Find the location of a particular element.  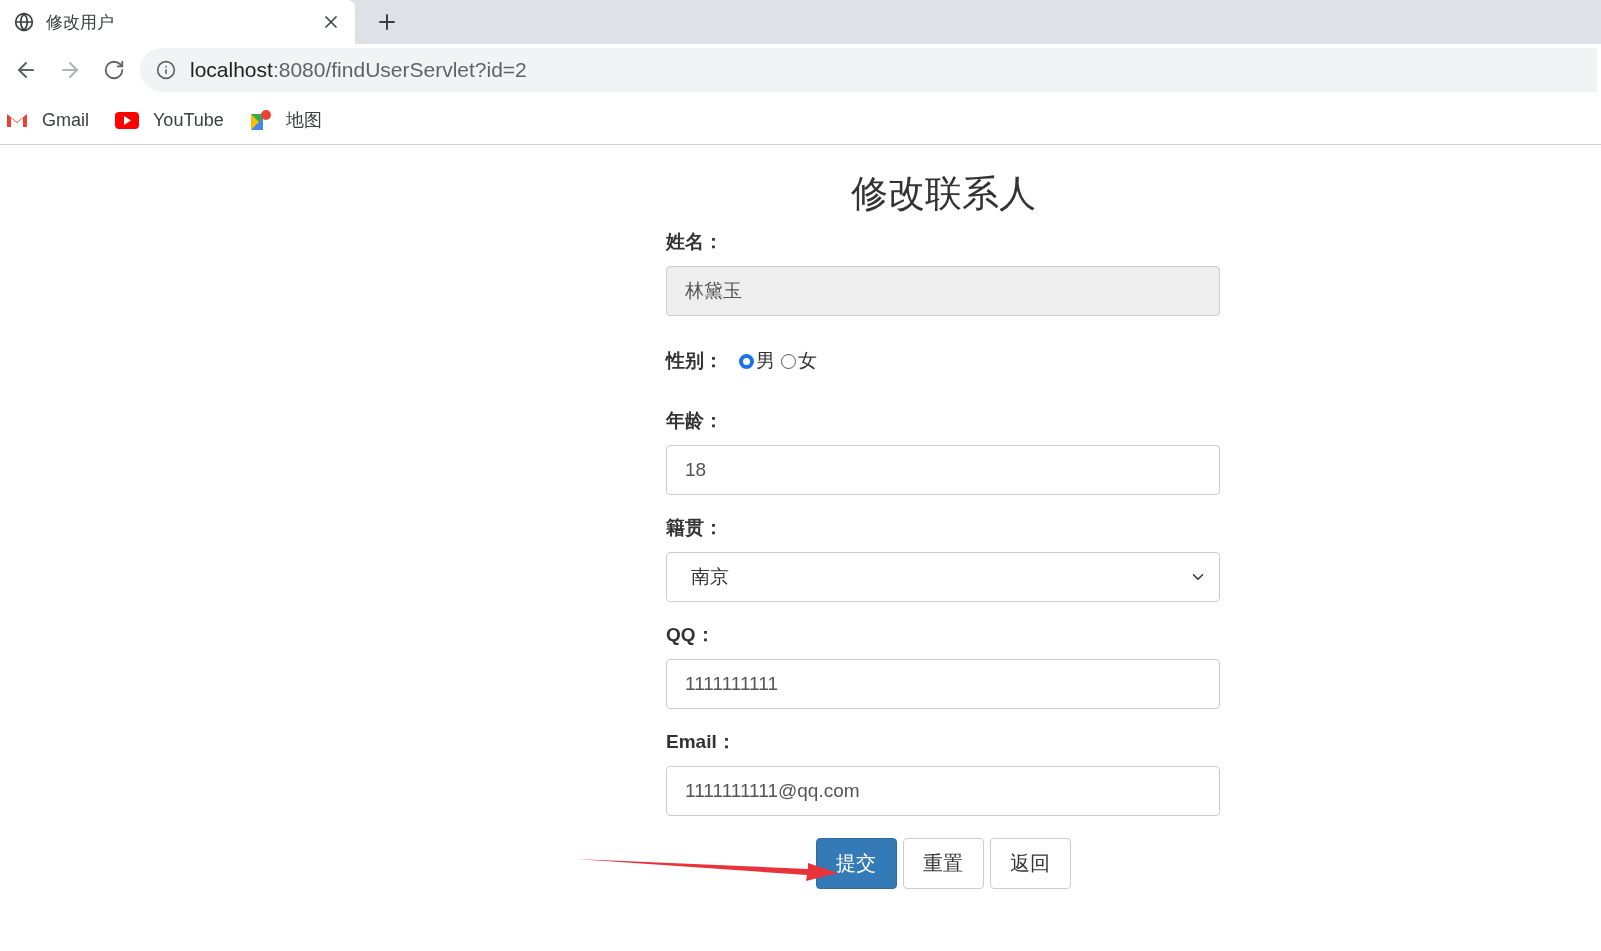

field-label: 籍贯： is located at coordinates (695, 528).